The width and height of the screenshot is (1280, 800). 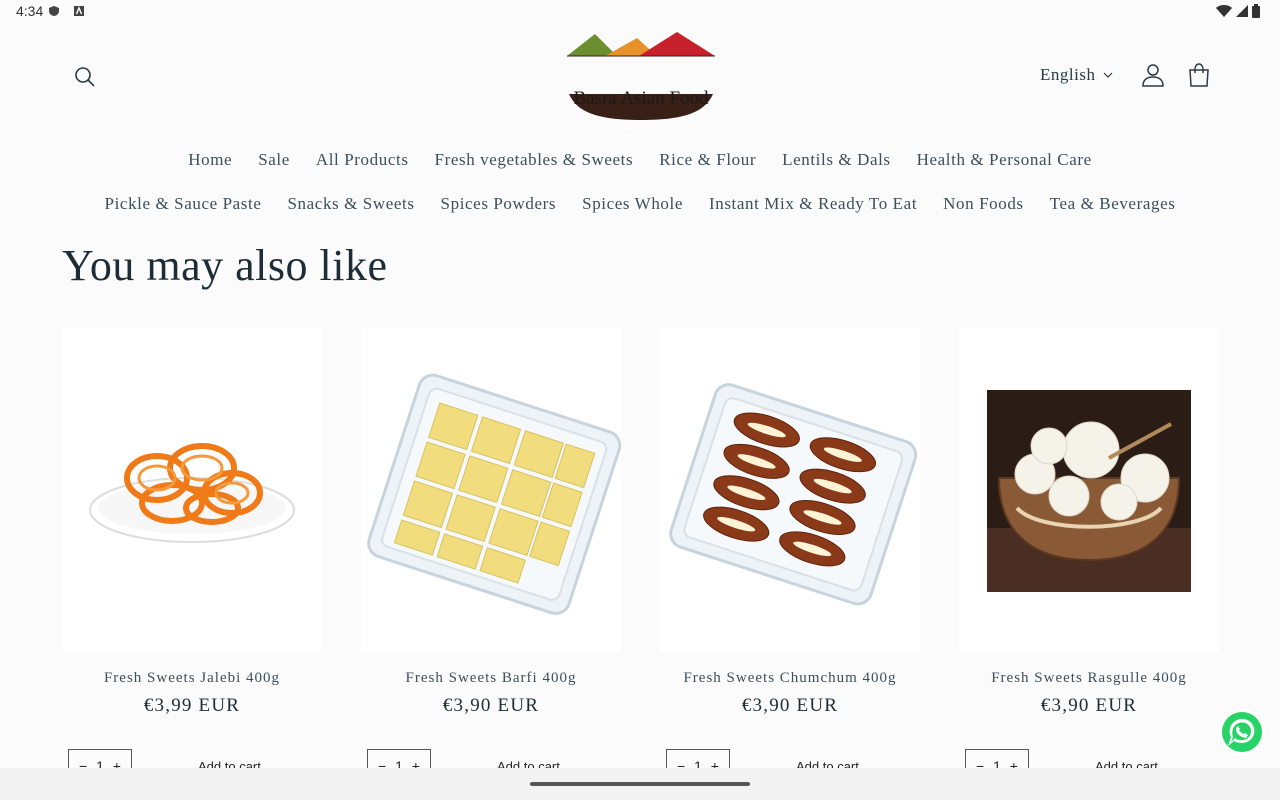 What do you see at coordinates (1242, 11) in the screenshot?
I see `signal-icon` at bounding box center [1242, 11].